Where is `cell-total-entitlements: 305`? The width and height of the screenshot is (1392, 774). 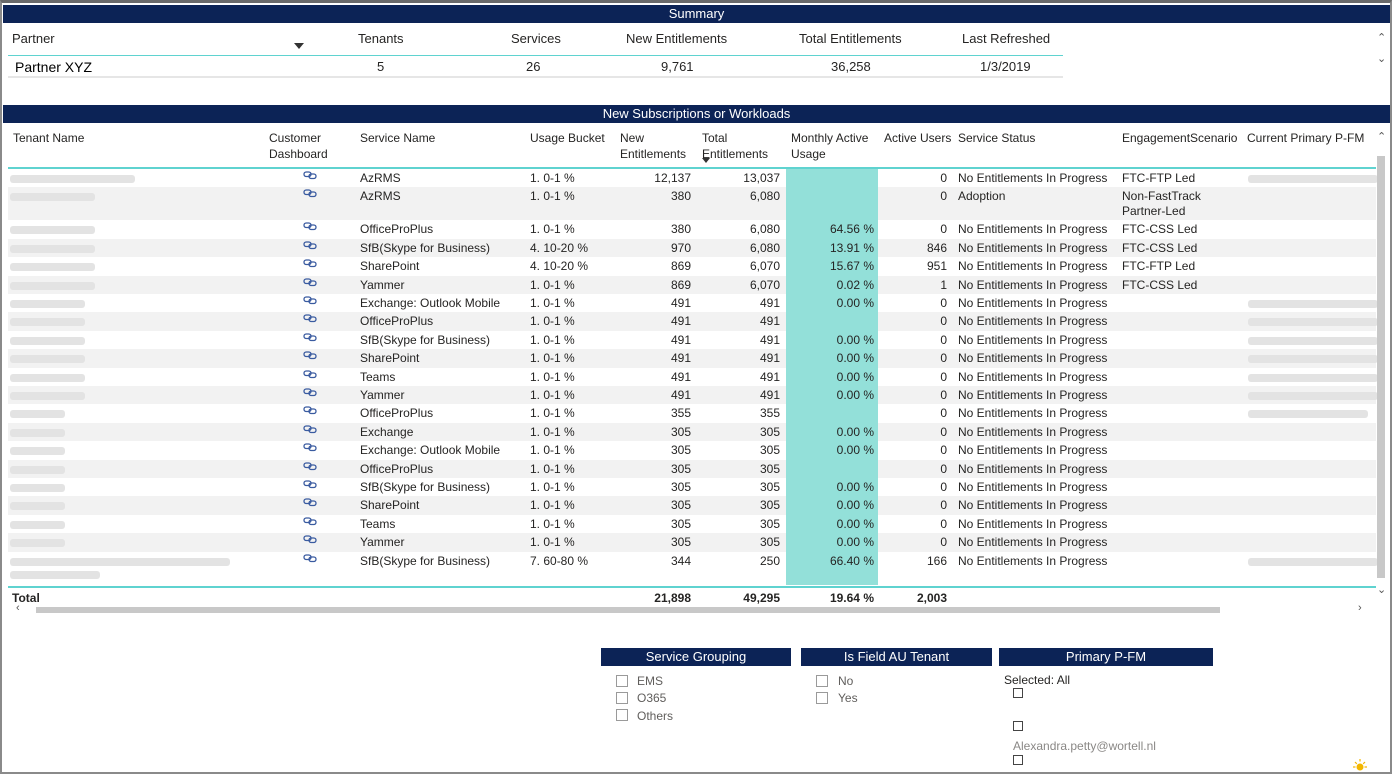 cell-total-entitlements: 305 is located at coordinates (769, 450).